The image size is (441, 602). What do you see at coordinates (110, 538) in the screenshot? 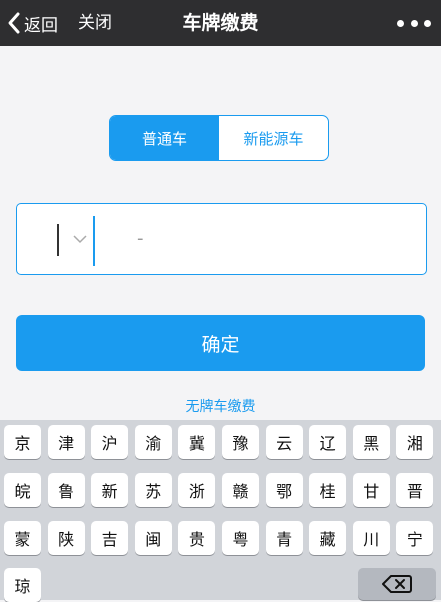
I see `keyboard-key: 吉` at bounding box center [110, 538].